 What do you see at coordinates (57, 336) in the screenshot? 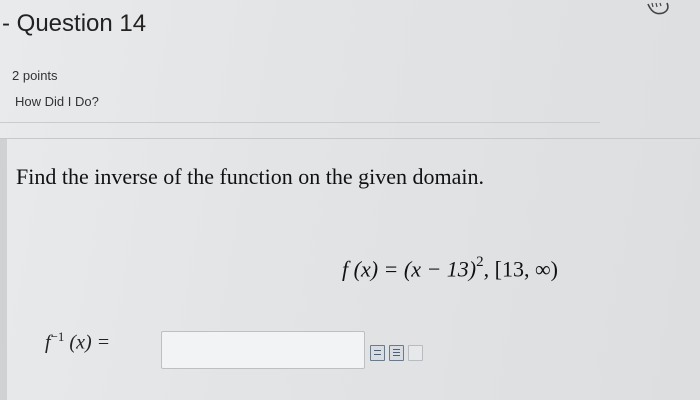
I see `inverse-label-exponent: −1` at bounding box center [57, 336].